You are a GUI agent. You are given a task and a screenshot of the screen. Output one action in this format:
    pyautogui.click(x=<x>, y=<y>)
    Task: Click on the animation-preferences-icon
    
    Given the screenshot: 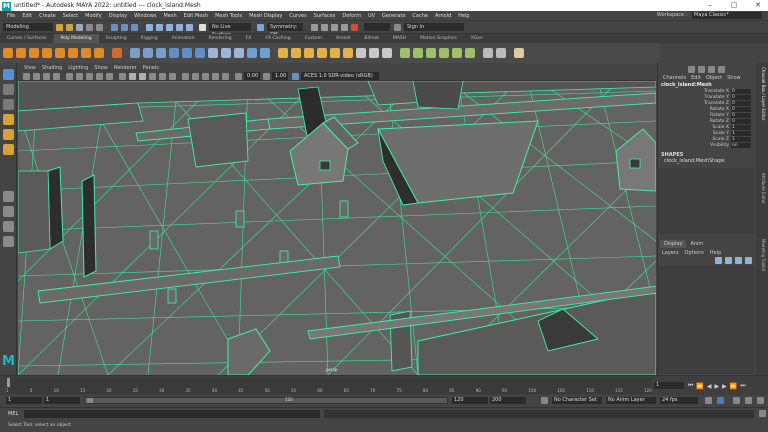 What is the action you would take?
    pyautogui.click(x=760, y=400)
    